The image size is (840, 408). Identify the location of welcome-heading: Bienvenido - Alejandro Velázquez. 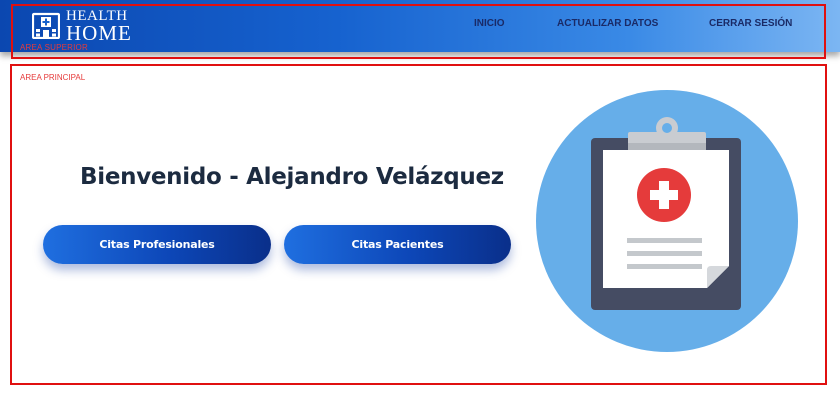
(292, 177).